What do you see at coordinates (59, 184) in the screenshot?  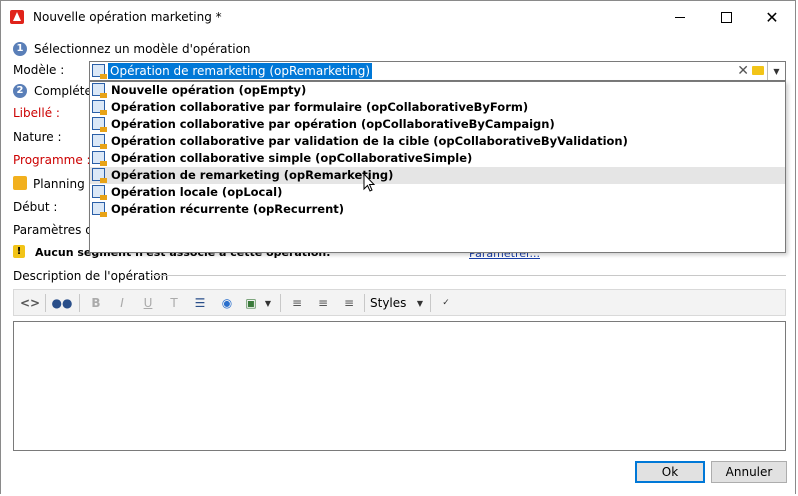 I see `planning-label: Planning` at bounding box center [59, 184].